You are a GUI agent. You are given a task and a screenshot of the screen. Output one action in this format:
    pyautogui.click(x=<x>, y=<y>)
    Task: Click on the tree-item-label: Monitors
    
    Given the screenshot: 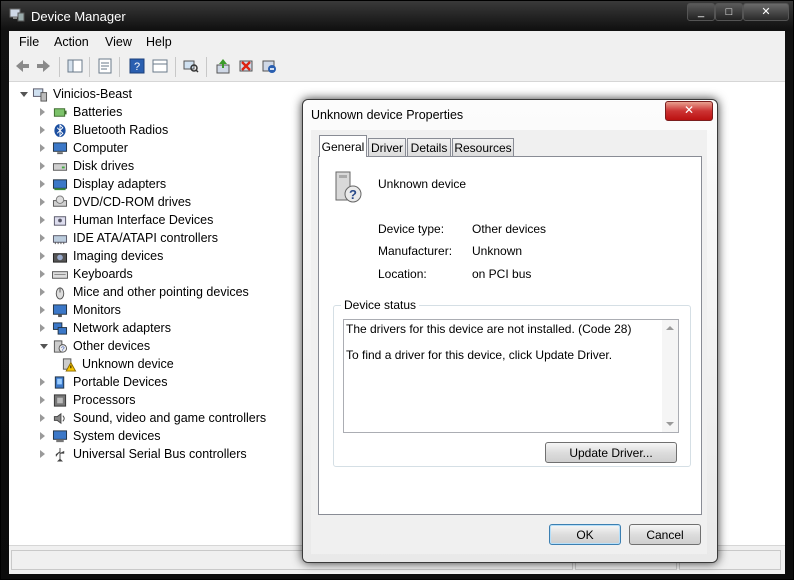 What is the action you would take?
    pyautogui.click(x=97, y=310)
    